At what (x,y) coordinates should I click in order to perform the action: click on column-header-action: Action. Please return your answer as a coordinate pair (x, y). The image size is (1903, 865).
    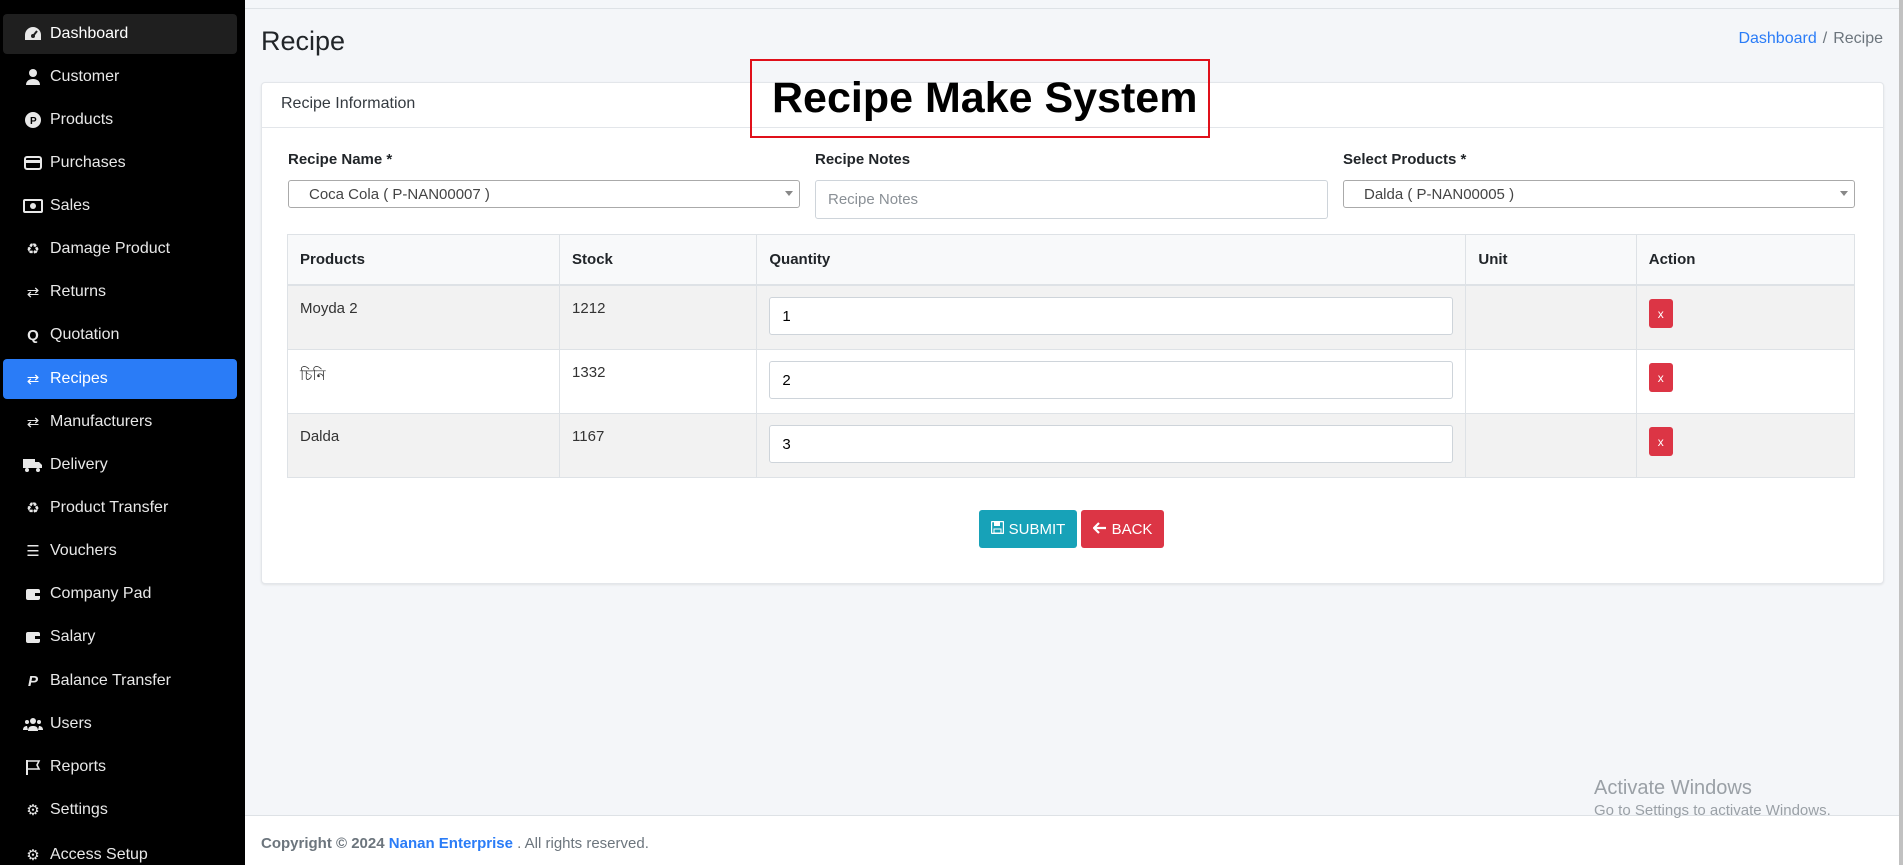
    Looking at the image, I should click on (1745, 260).